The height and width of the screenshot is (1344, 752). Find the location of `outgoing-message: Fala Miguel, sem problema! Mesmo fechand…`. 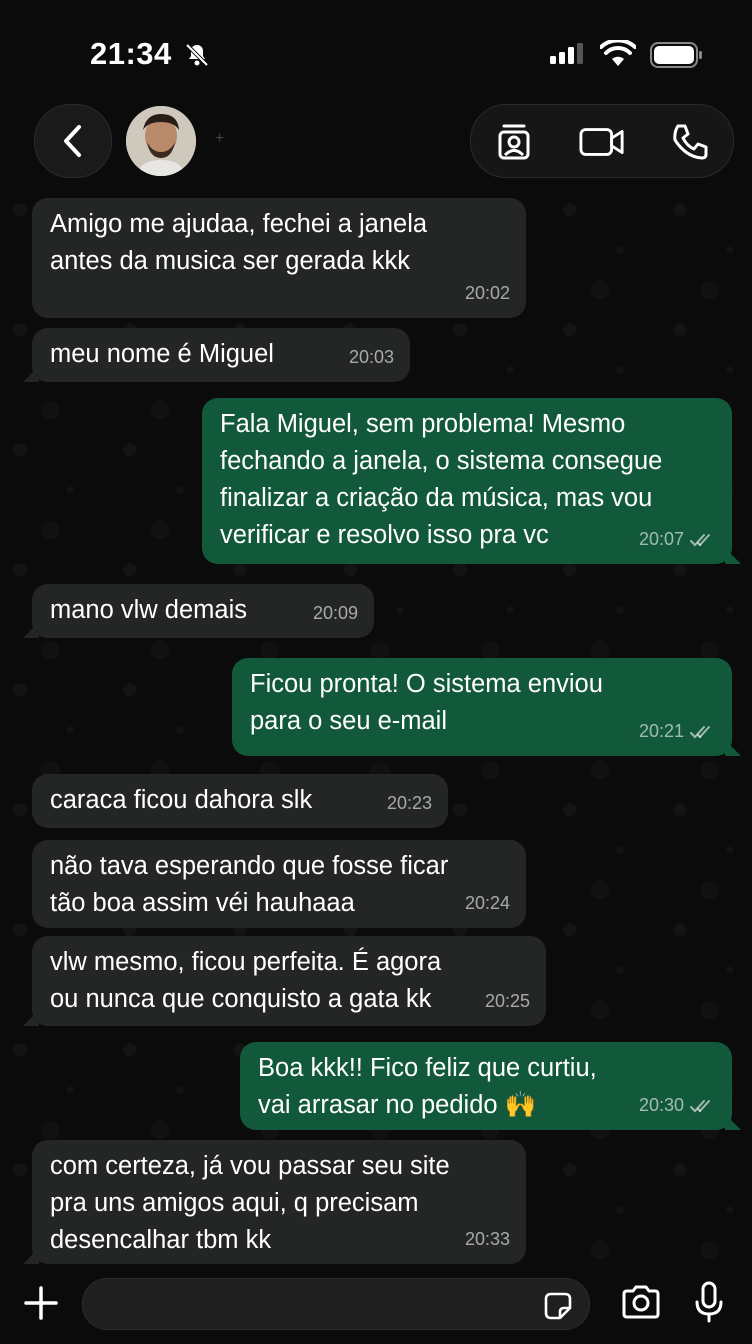

outgoing-message: Fala Miguel, sem problema! Mesmo fechand… is located at coordinates (467, 481).